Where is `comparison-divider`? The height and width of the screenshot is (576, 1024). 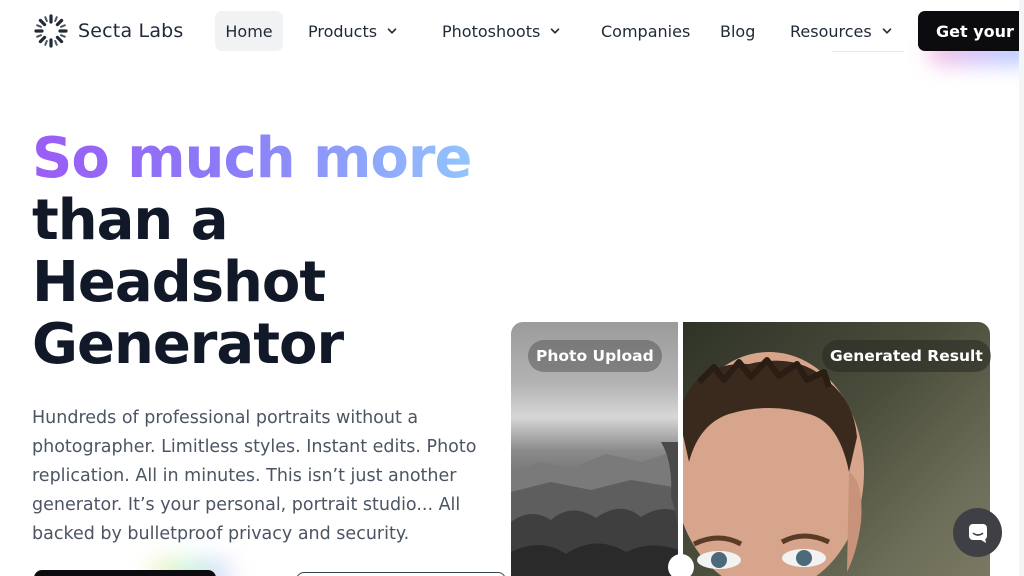
comparison-divider is located at coordinates (680, 449).